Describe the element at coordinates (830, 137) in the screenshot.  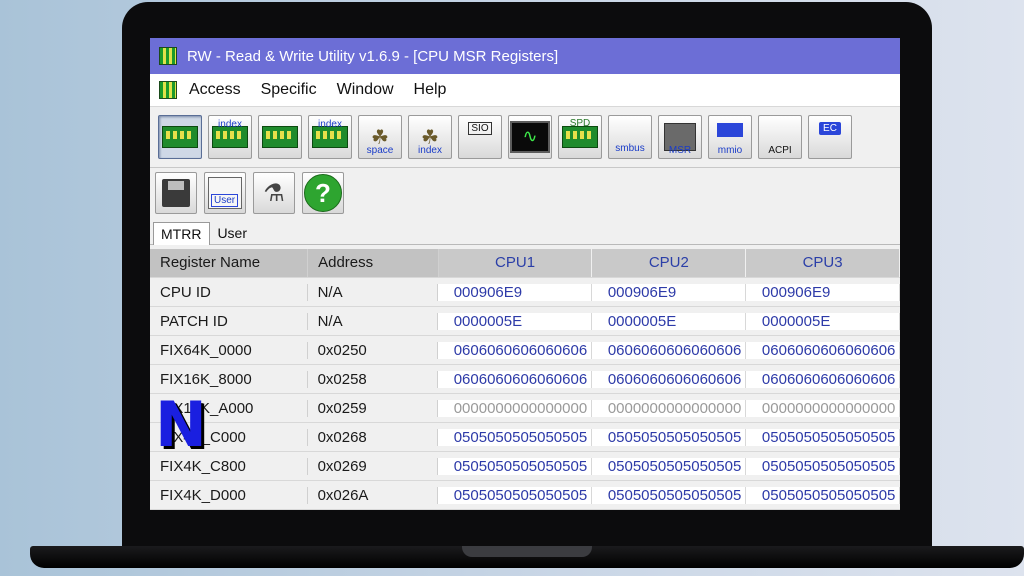
I see `ec-button: EC` at that location.